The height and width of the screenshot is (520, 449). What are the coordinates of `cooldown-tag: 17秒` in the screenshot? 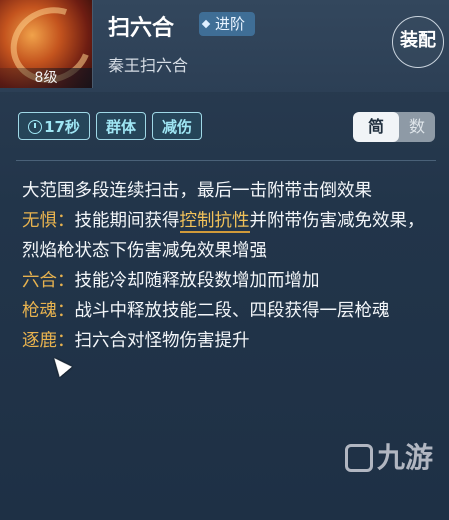 It's located at (54, 126).